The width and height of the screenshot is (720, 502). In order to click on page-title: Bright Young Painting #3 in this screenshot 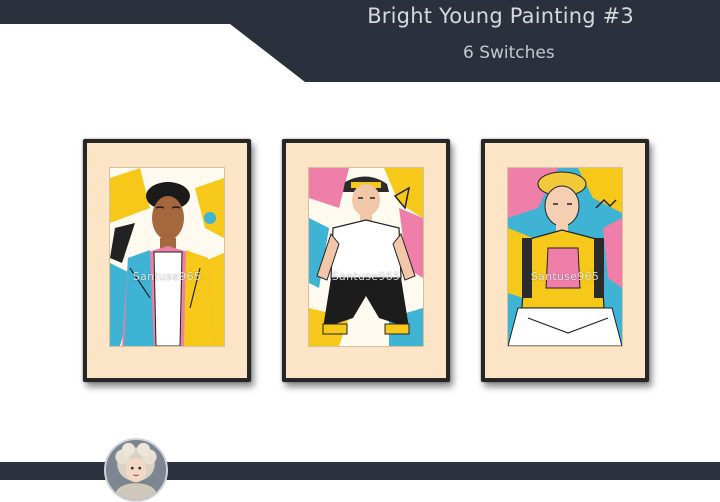, I will do `click(500, 16)`.